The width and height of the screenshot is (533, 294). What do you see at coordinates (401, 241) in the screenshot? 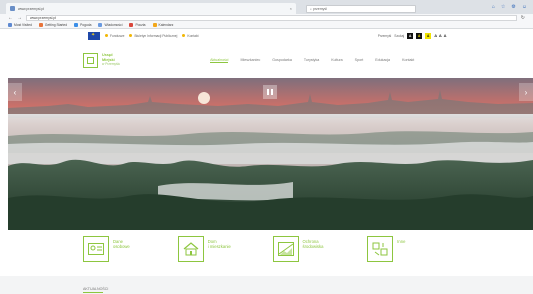
I see `tile-label: Inne` at bounding box center [401, 241].